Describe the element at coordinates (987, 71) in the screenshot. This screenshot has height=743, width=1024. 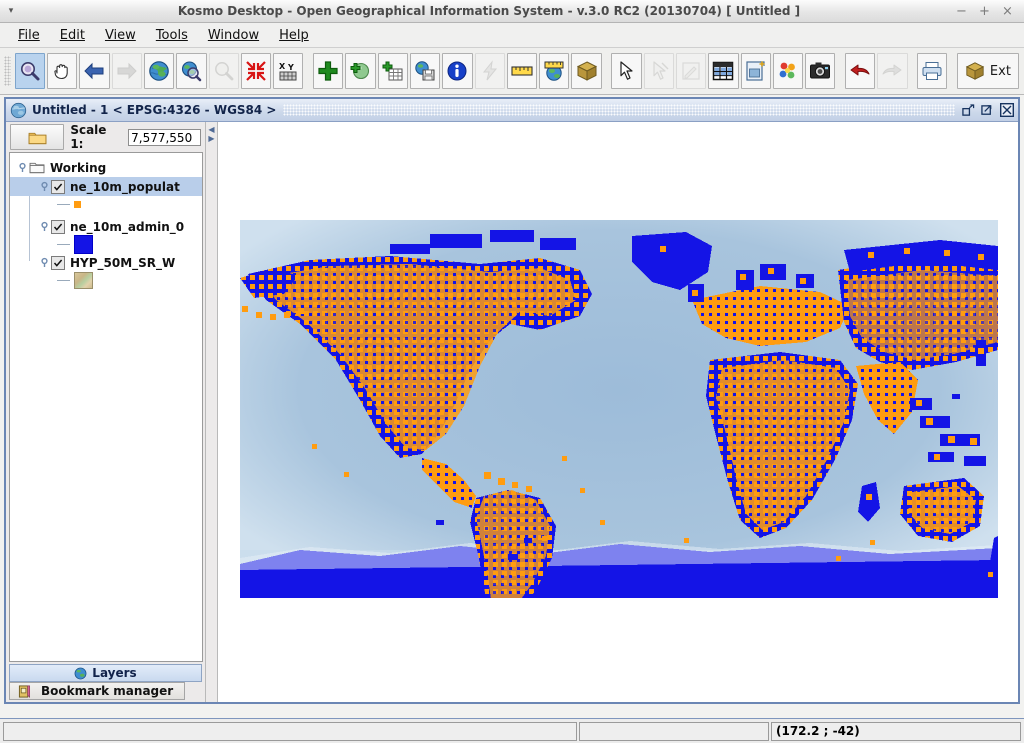
I see `extensions-button: Ext` at that location.